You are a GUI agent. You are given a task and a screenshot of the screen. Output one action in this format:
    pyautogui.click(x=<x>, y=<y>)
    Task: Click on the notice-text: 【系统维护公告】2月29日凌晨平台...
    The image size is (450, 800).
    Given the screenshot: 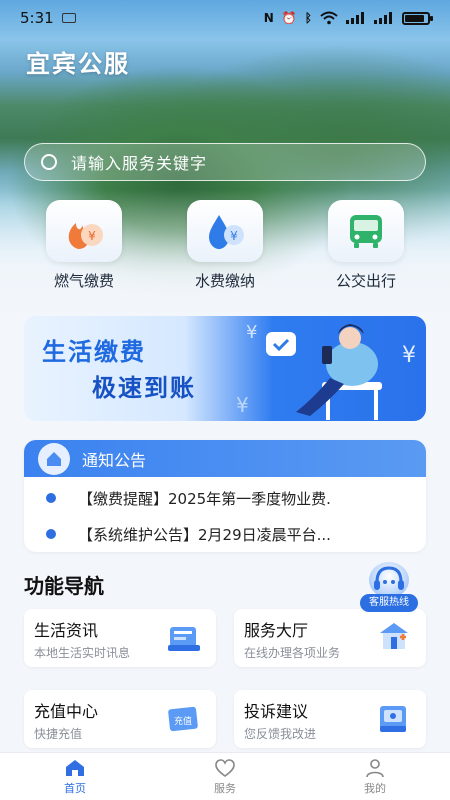 What is the action you would take?
    pyautogui.click(x=204, y=534)
    